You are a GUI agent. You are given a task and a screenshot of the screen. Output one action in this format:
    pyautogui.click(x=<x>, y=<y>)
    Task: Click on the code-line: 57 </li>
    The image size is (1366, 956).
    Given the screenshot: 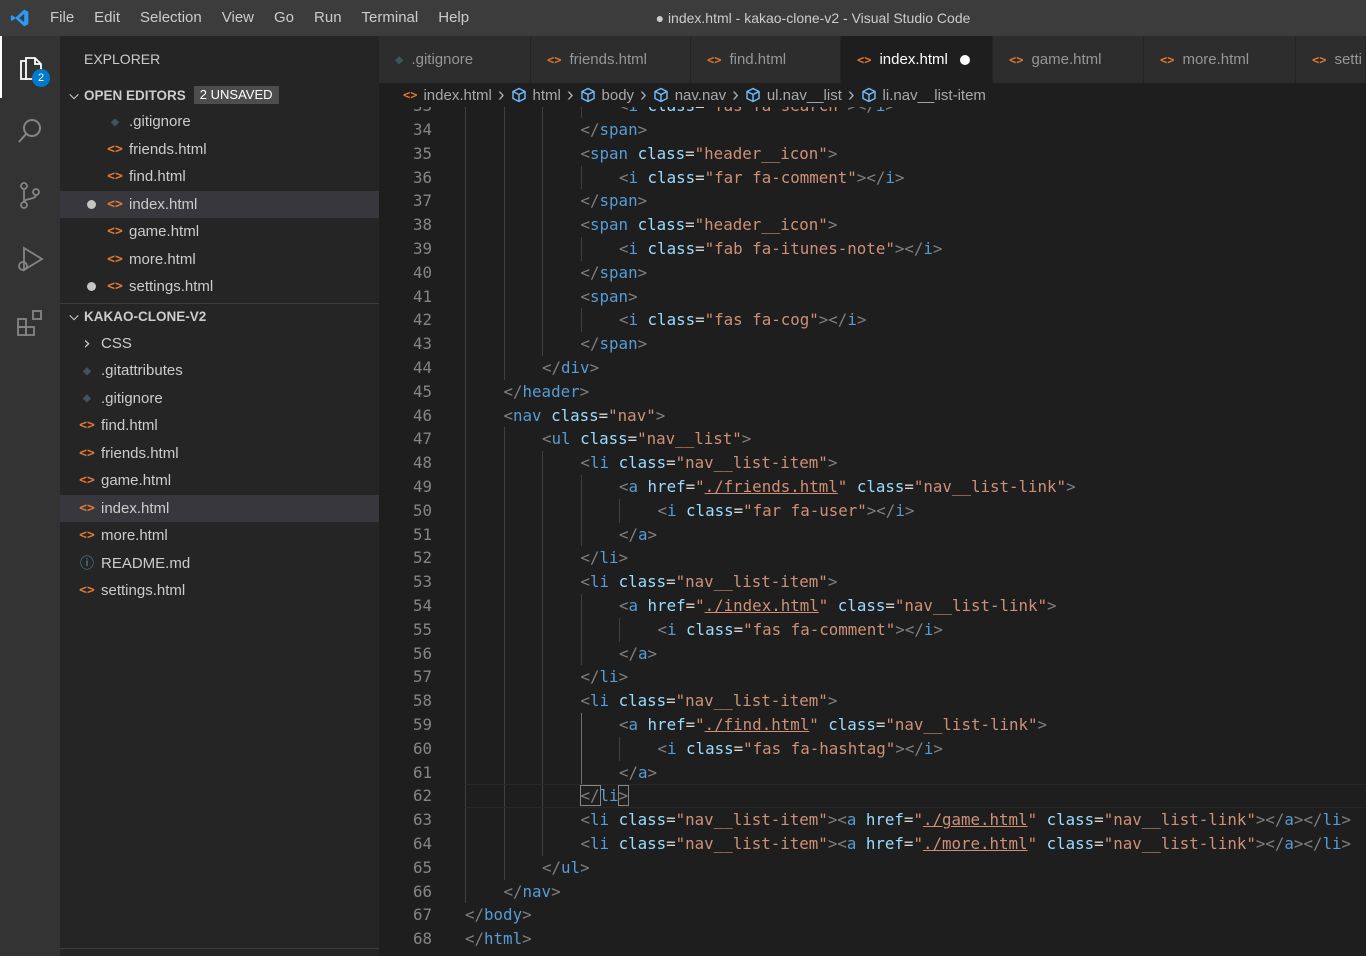 What is the action you would take?
    pyautogui.click(x=872, y=677)
    